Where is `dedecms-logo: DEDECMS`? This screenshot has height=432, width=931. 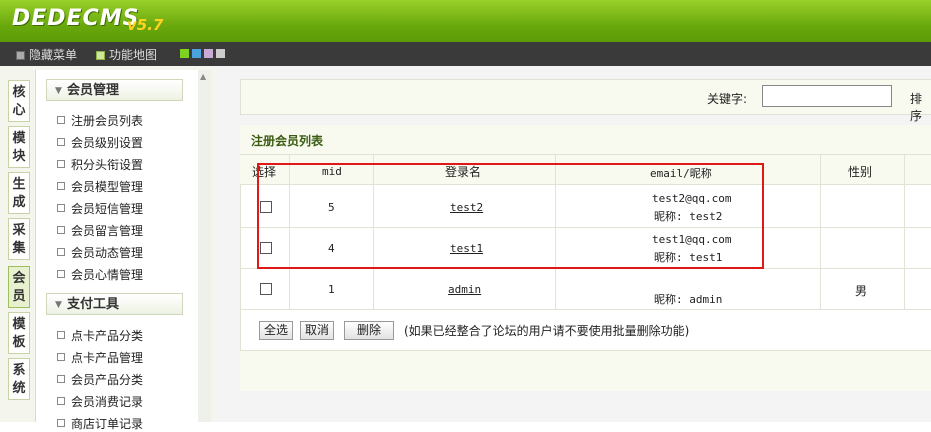
dedecms-logo: DEDECMS is located at coordinates (76, 18).